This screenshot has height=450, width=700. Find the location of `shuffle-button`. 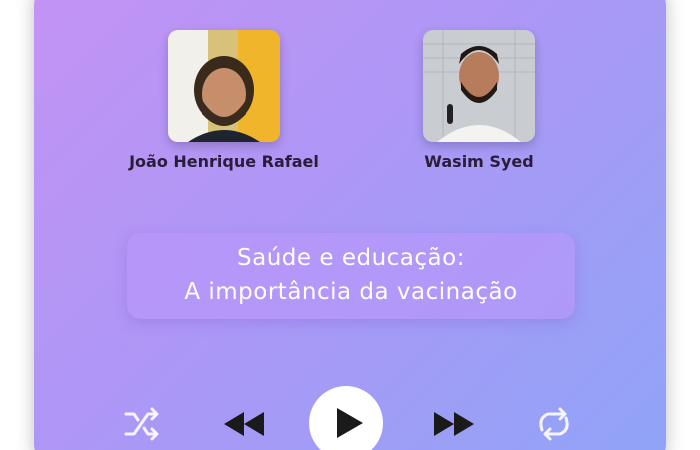

shuffle-button is located at coordinates (142, 426).